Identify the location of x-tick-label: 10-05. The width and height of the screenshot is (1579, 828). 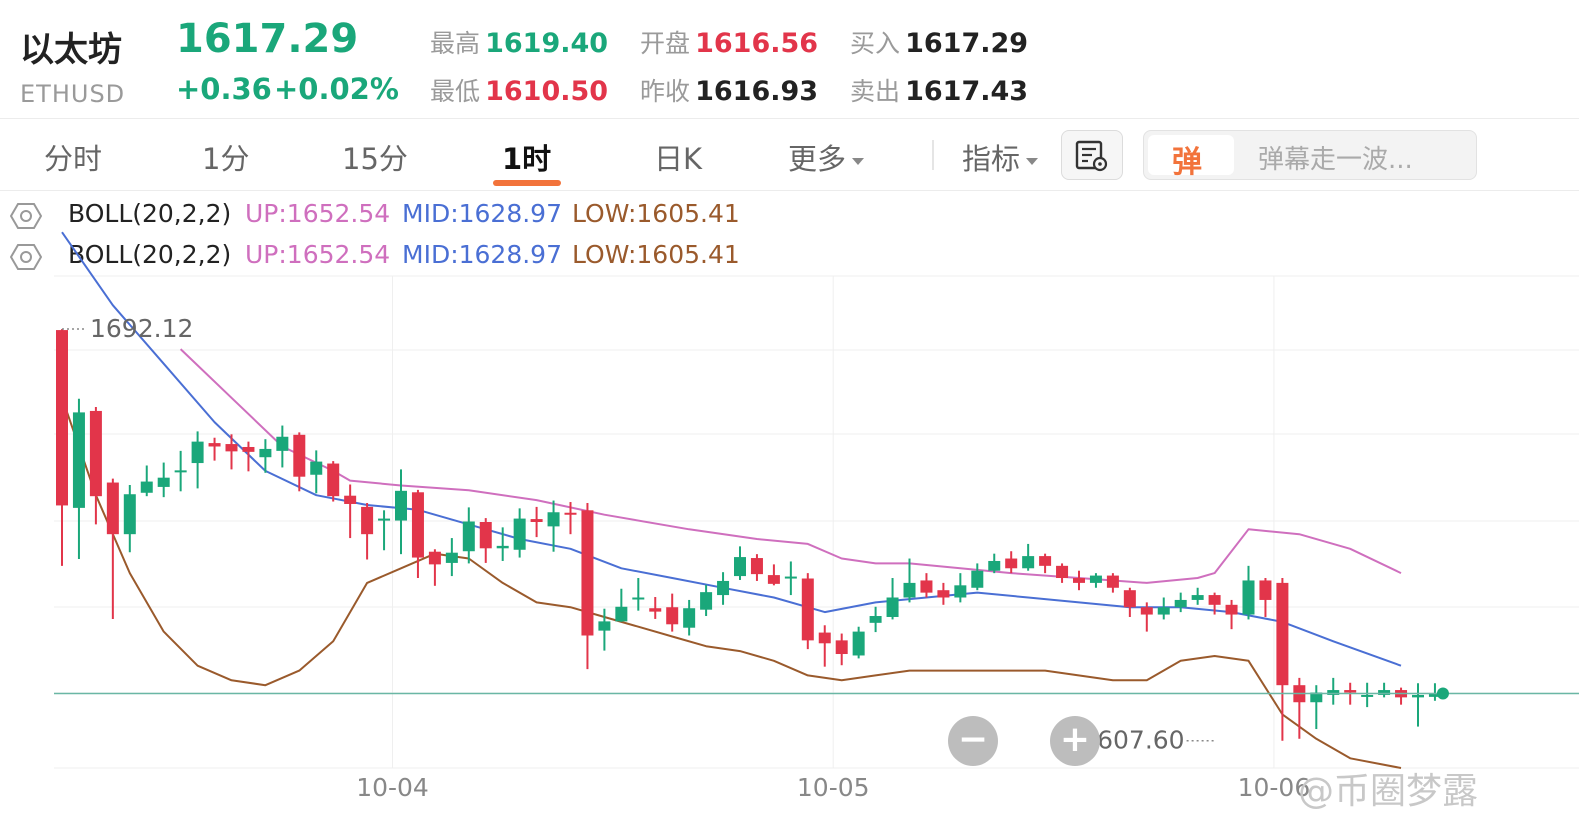
(833, 787).